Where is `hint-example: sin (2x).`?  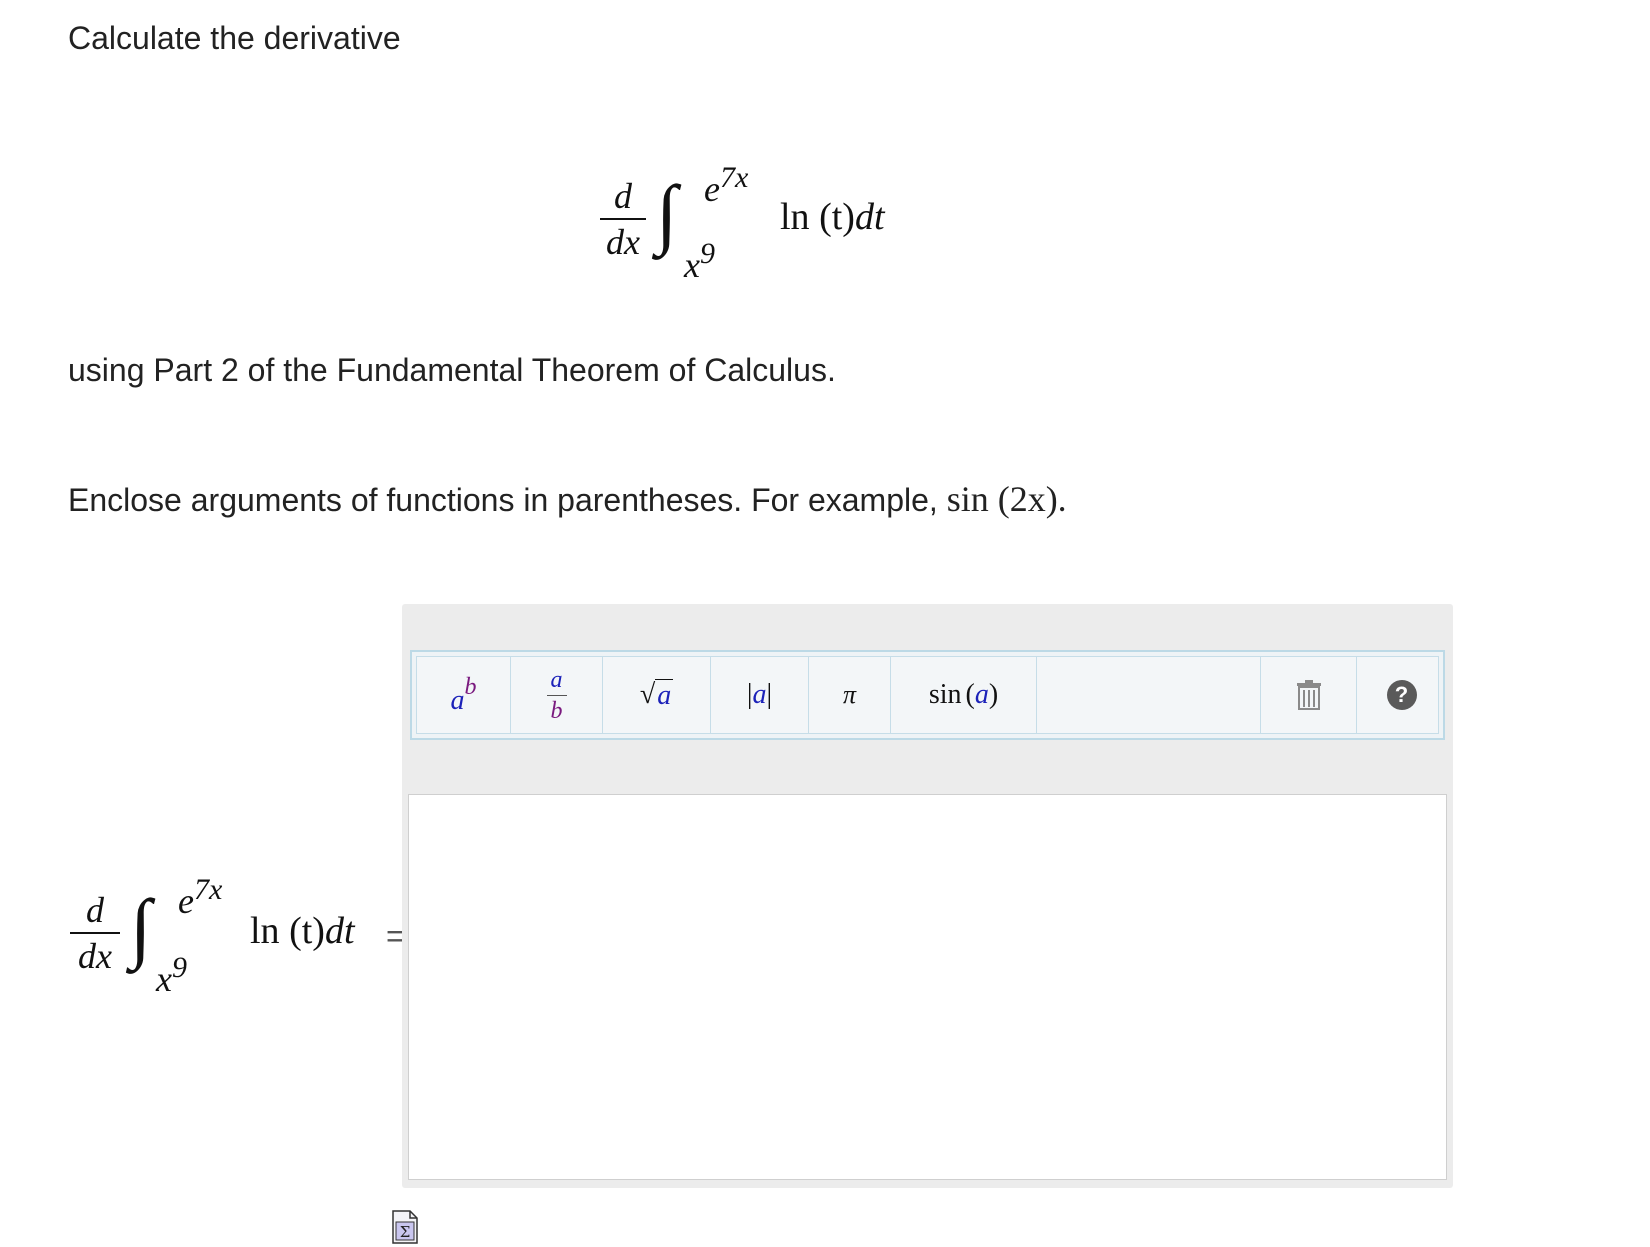
hint-example: sin (2x). is located at coordinates (1006, 499).